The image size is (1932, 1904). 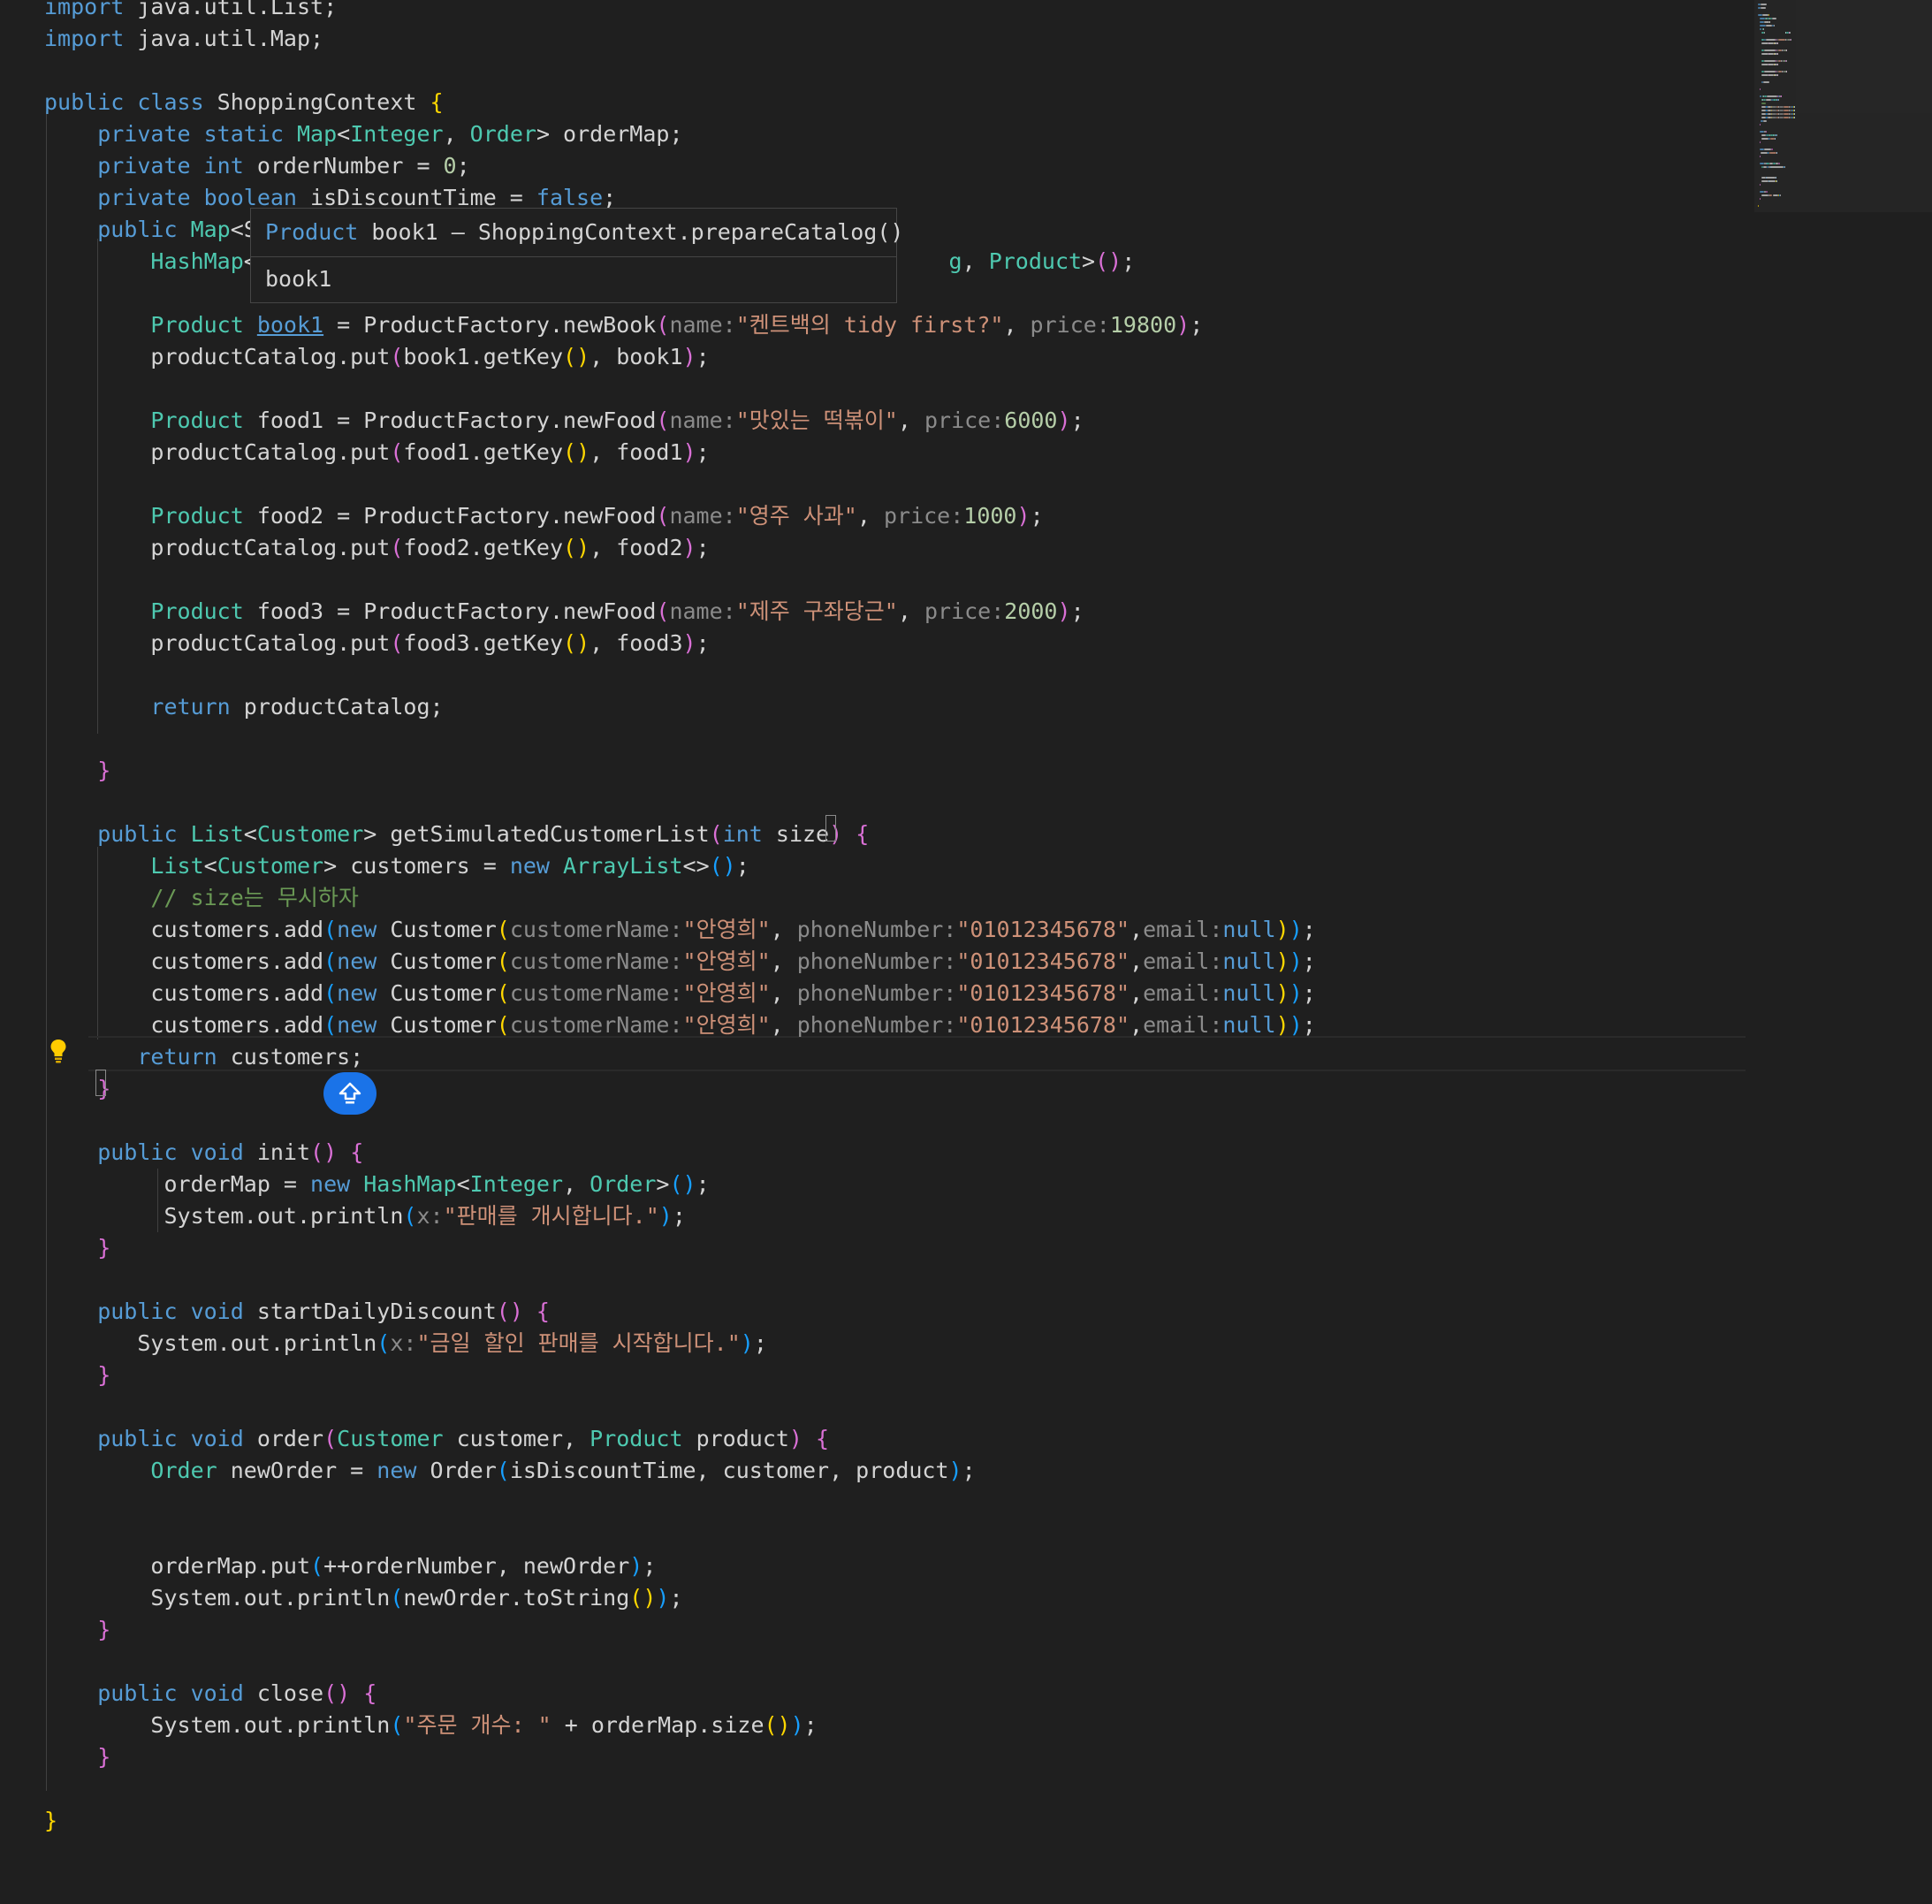 I want to click on code-line: orderMap.put(++orderNumber, newOrder);, so click(x=350, y=1566).